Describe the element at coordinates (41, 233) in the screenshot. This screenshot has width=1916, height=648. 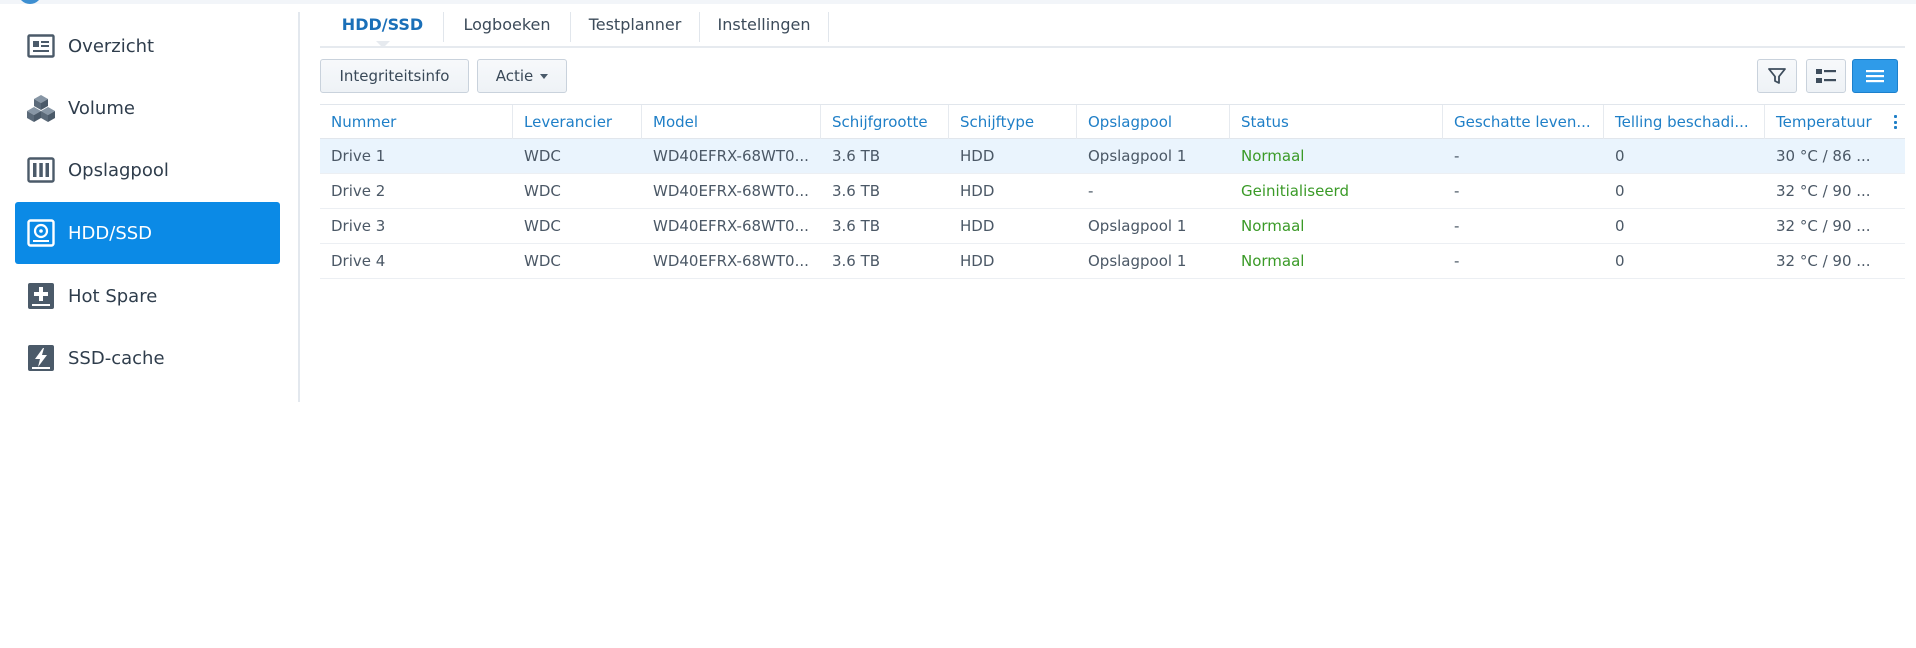
I see `hdd-icon` at that location.